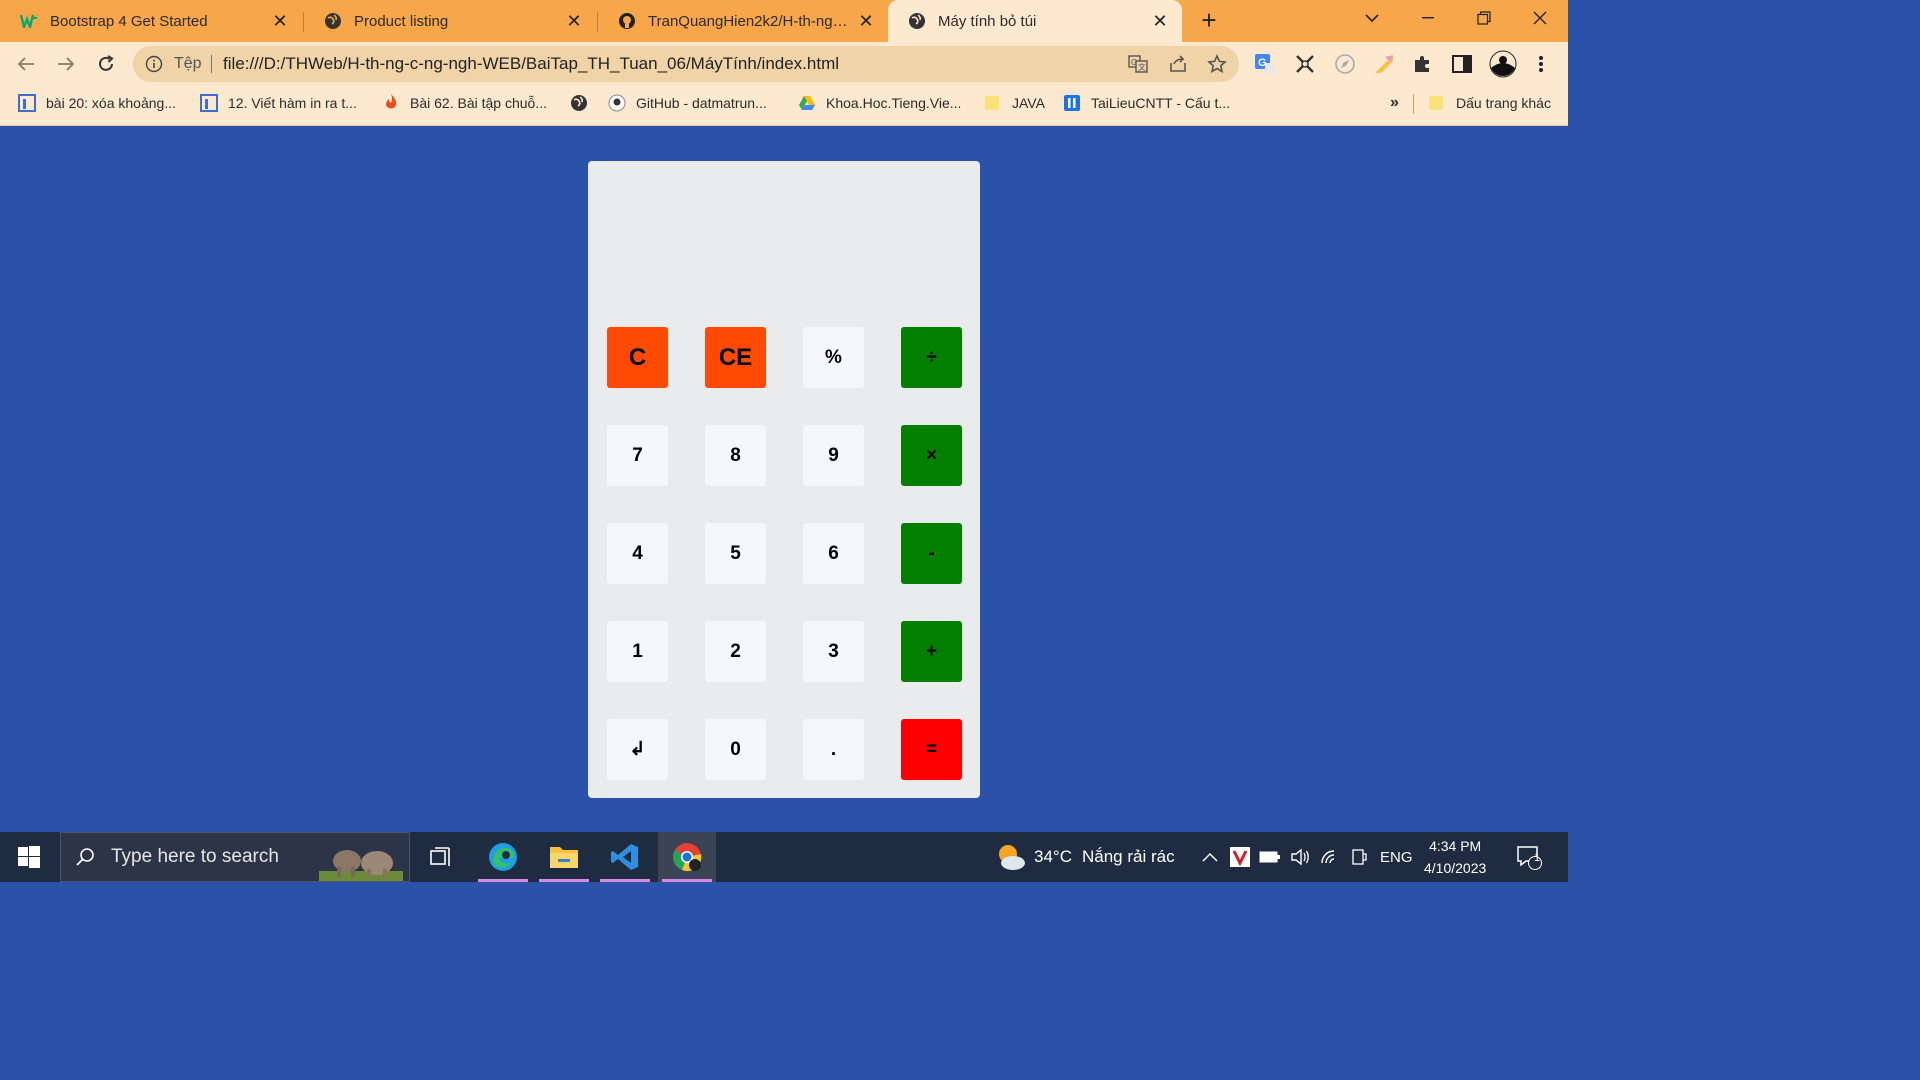 Image resolution: width=1920 pixels, height=1080 pixels. What do you see at coordinates (931, 553) in the screenshot?
I see `subtract-button: -` at bounding box center [931, 553].